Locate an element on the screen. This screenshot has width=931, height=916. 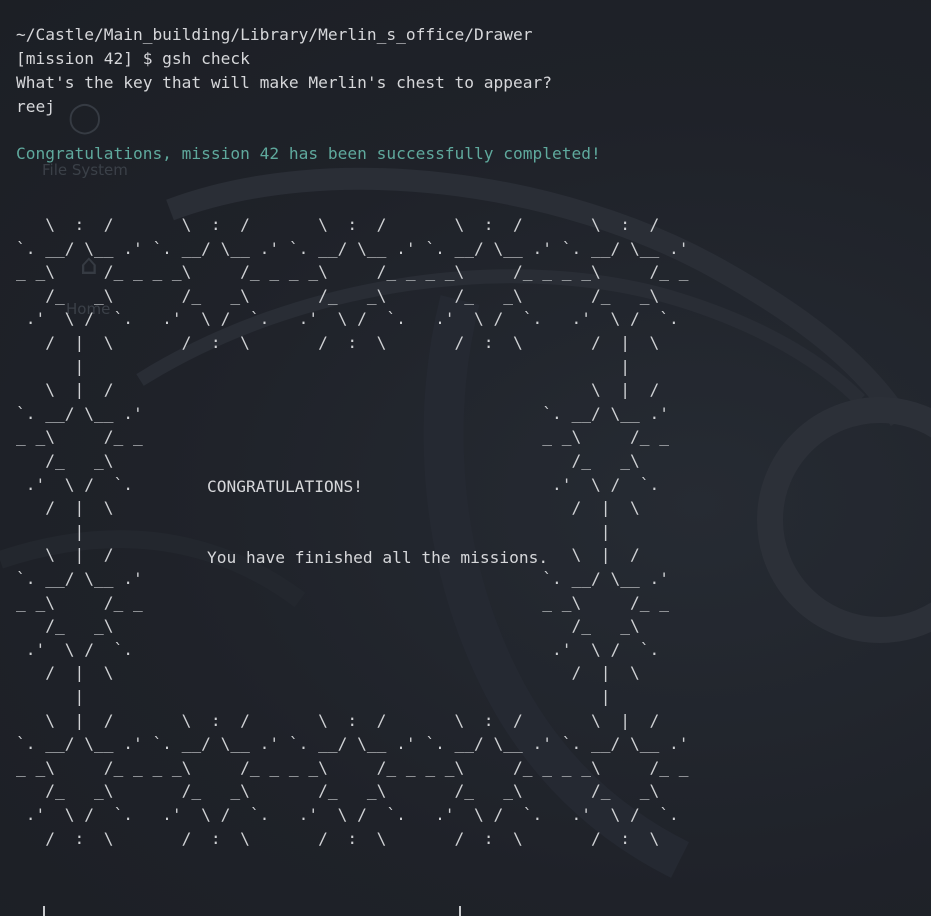
ascii-art-line: \ : / \ : / \ : / \ : / \ : / is located at coordinates (338, 224).